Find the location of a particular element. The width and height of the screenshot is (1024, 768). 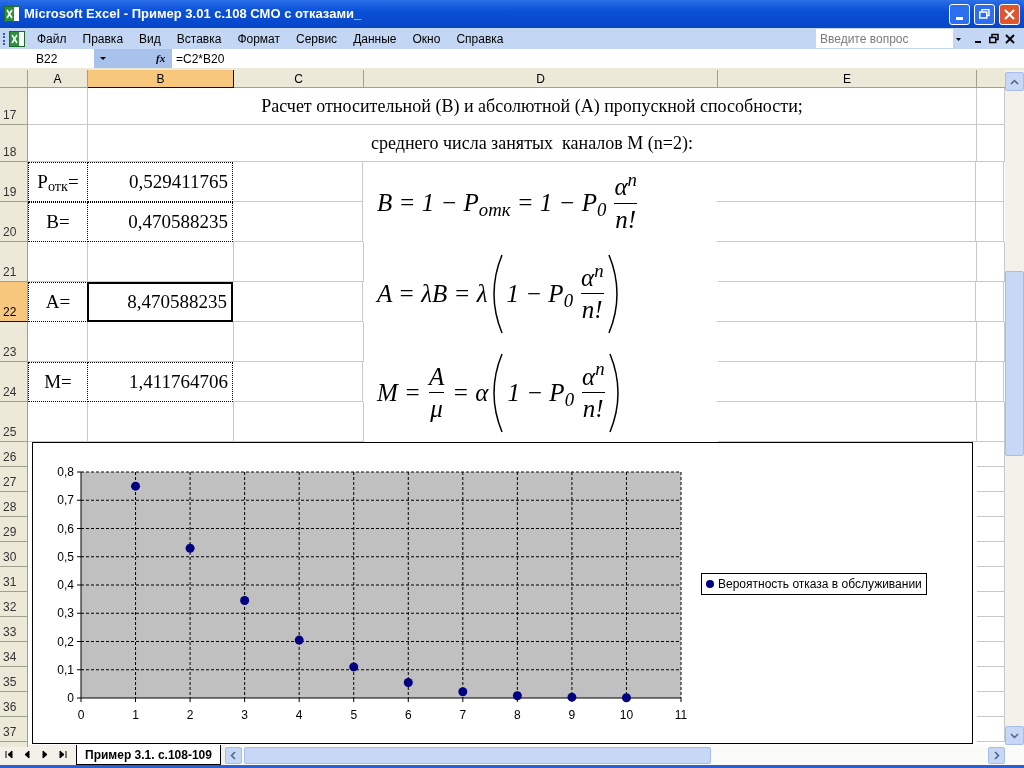

equation-text: = α is located at coordinates (470, 392).